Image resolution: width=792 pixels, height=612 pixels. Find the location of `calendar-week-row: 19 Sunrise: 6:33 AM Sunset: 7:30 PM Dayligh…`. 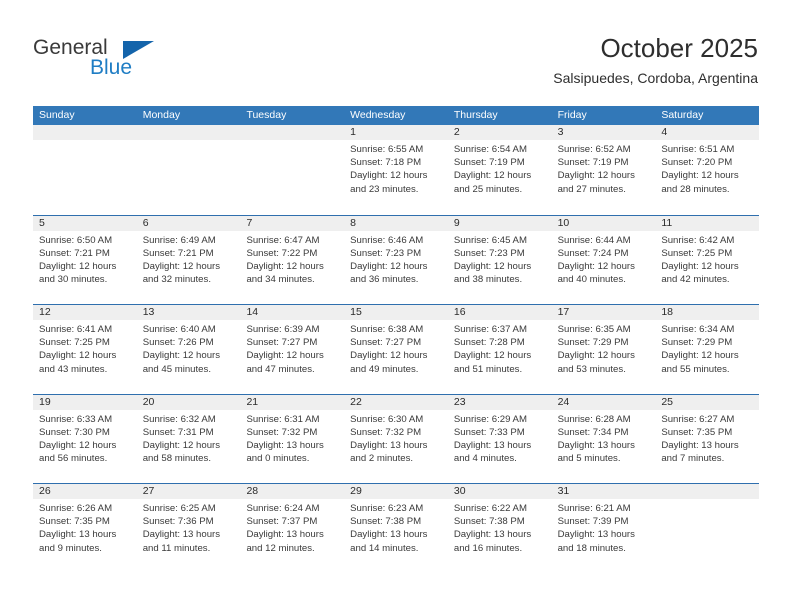

calendar-week-row: 19 Sunrise: 6:33 AM Sunset: 7:30 PM Dayligh… is located at coordinates (396, 438).